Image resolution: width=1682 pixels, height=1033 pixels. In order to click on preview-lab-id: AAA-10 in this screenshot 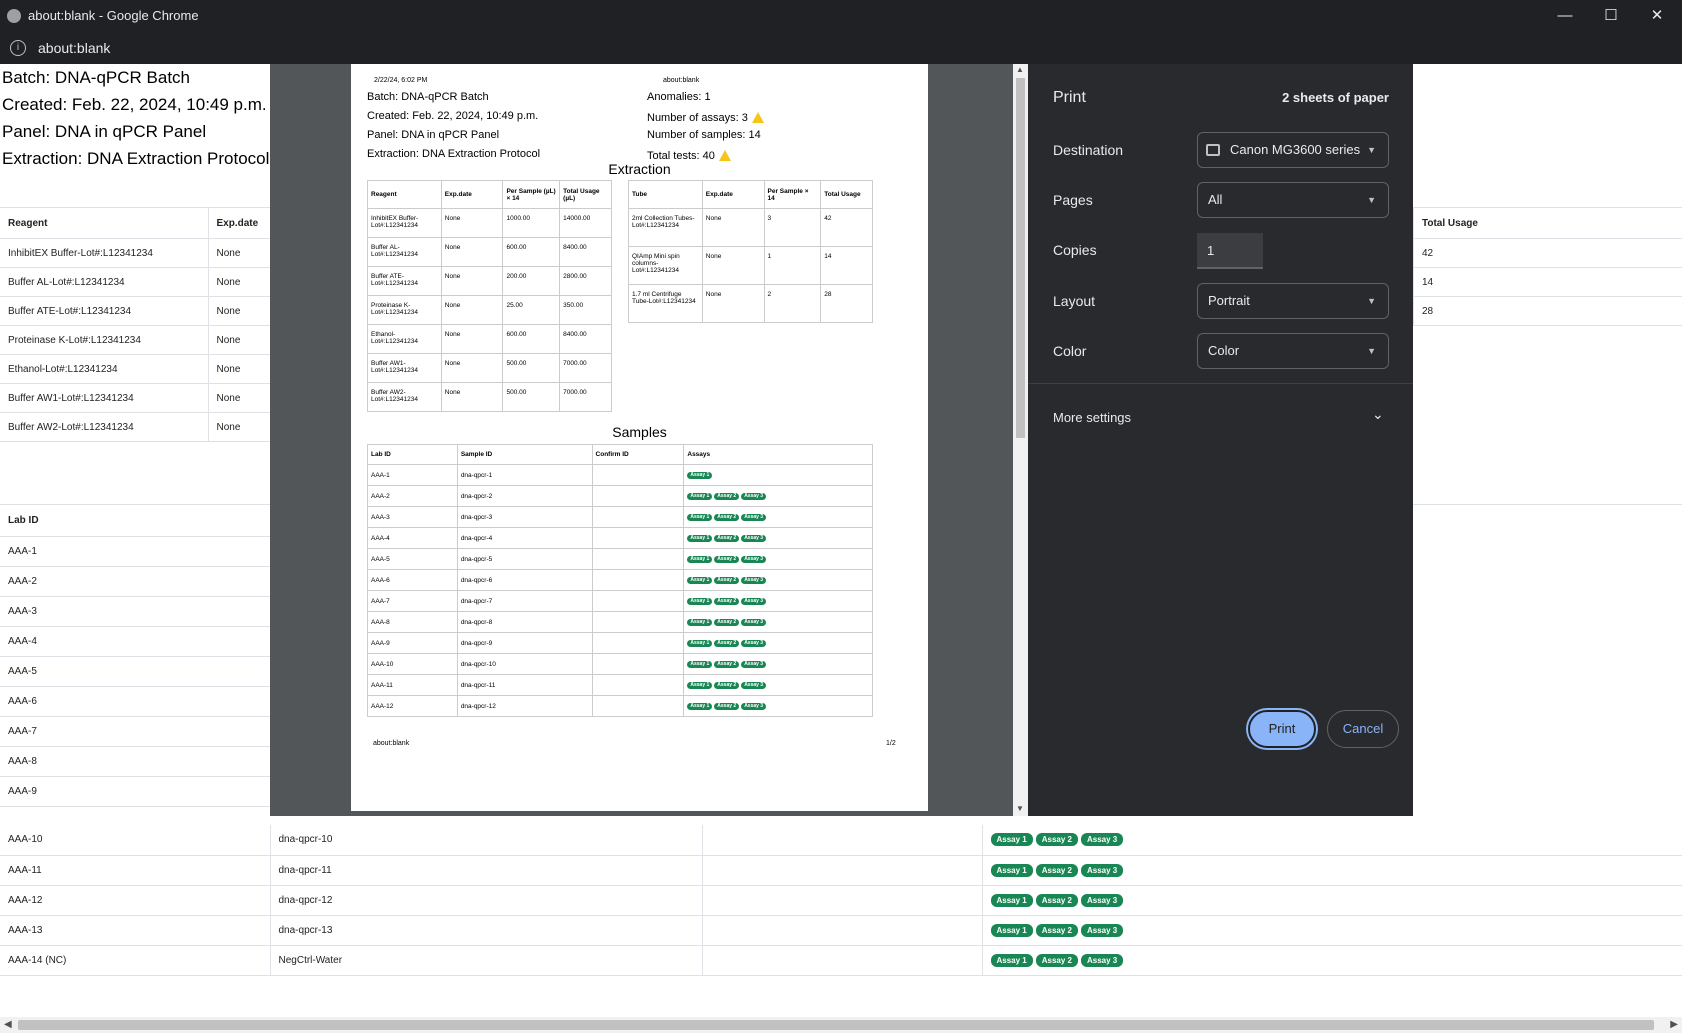, I will do `click(412, 664)`.